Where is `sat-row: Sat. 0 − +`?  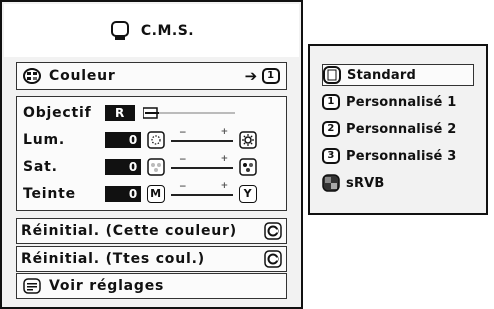 sat-row: Sat. 0 − + is located at coordinates (151, 166).